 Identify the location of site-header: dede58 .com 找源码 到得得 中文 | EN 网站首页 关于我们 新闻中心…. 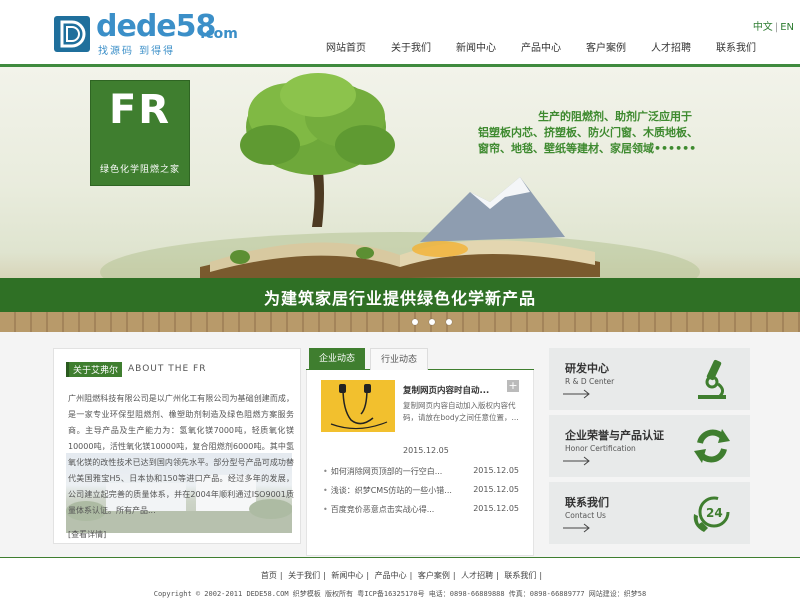
(400, 32).